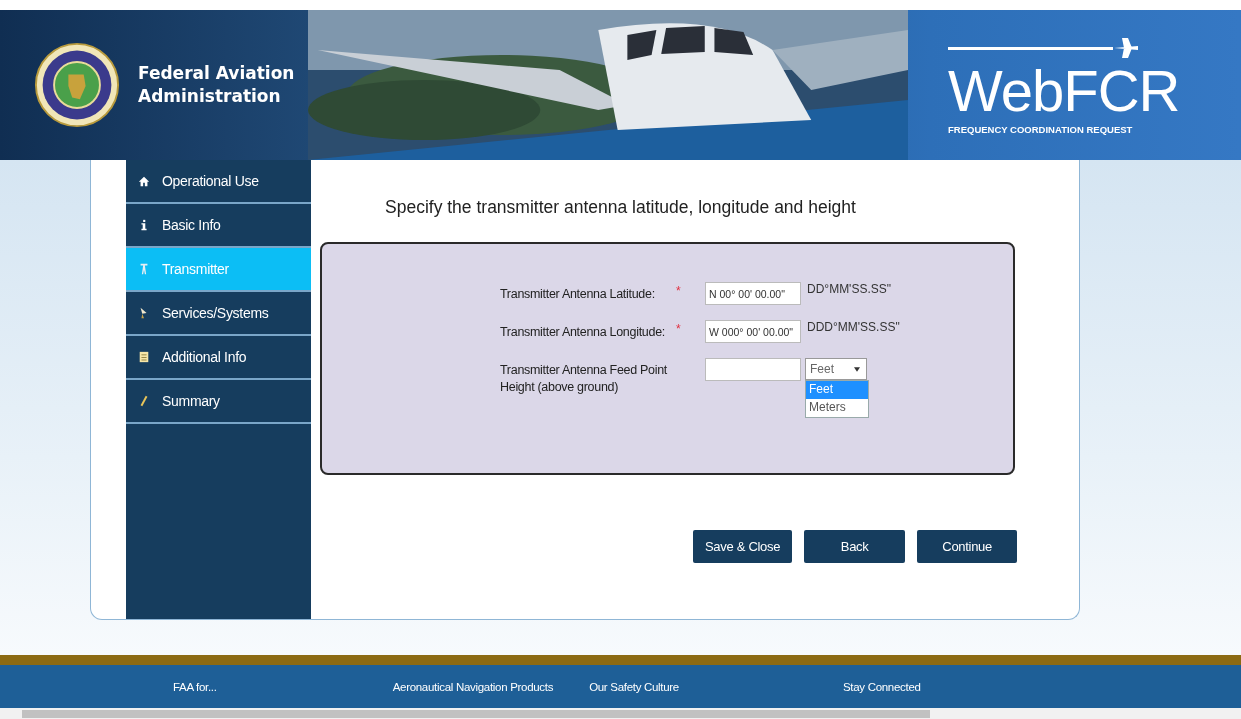 Image resolution: width=1241 pixels, height=719 pixels. What do you see at coordinates (144, 357) in the screenshot?
I see `document-icon` at bounding box center [144, 357].